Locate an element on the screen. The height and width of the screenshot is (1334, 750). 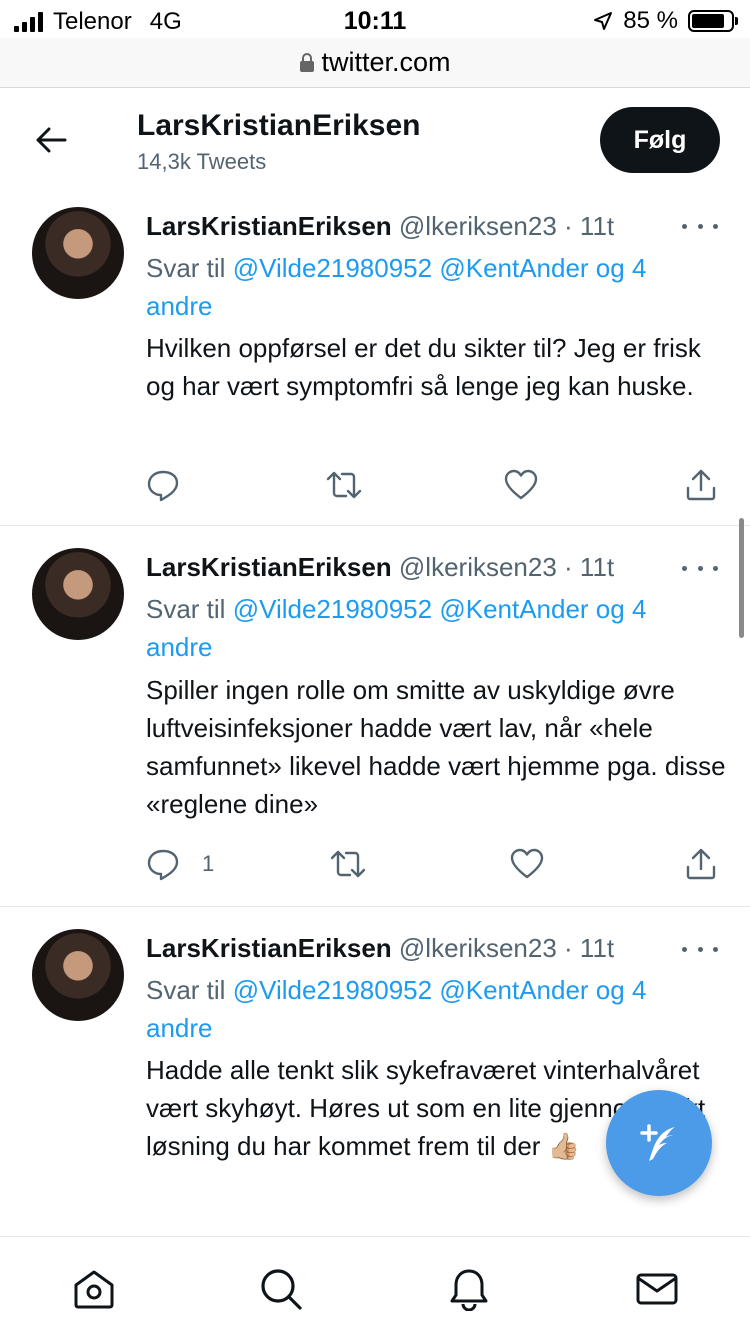
browser-url-bar: twitter.com is located at coordinates (375, 63).